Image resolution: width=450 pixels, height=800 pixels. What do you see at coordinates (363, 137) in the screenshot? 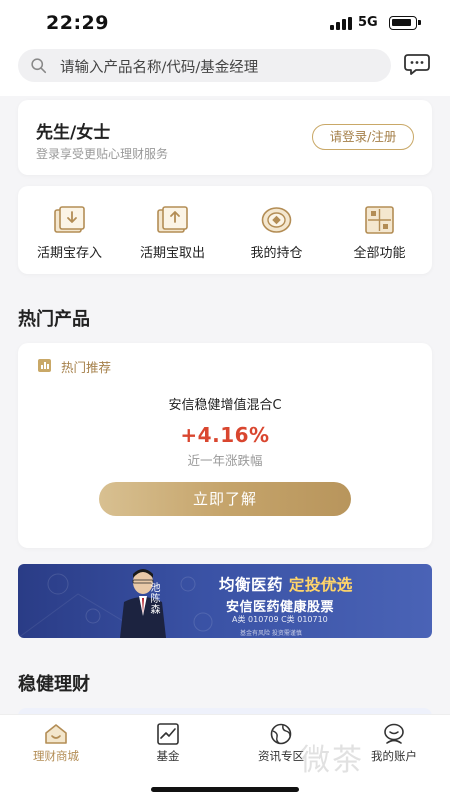
I see `login-register-button: 请登录/注册` at bounding box center [363, 137].